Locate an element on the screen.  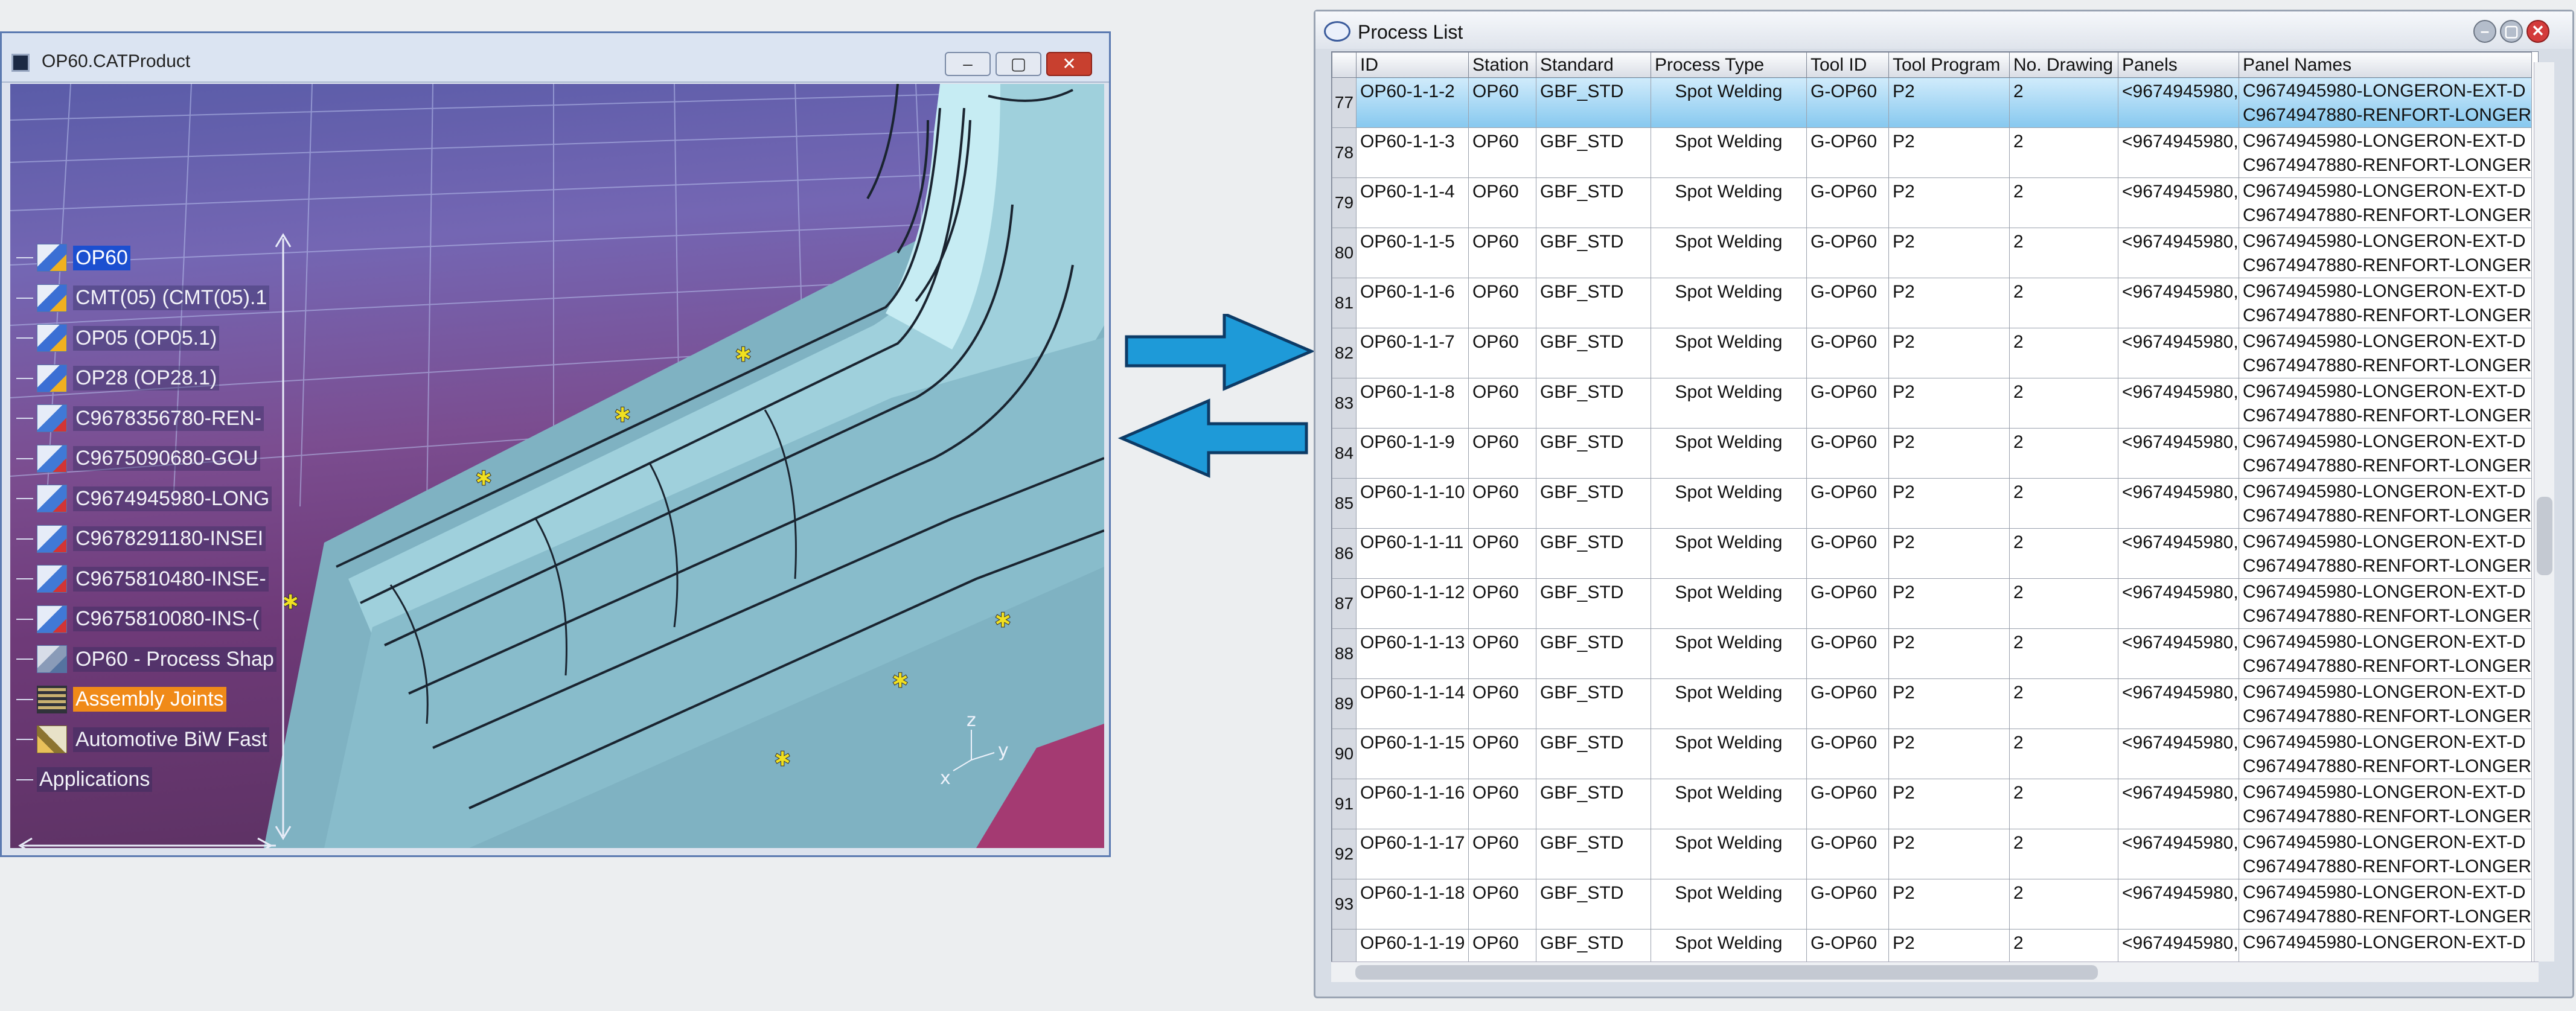
cell-id: OP60-1-1-8 is located at coordinates (1412, 403).